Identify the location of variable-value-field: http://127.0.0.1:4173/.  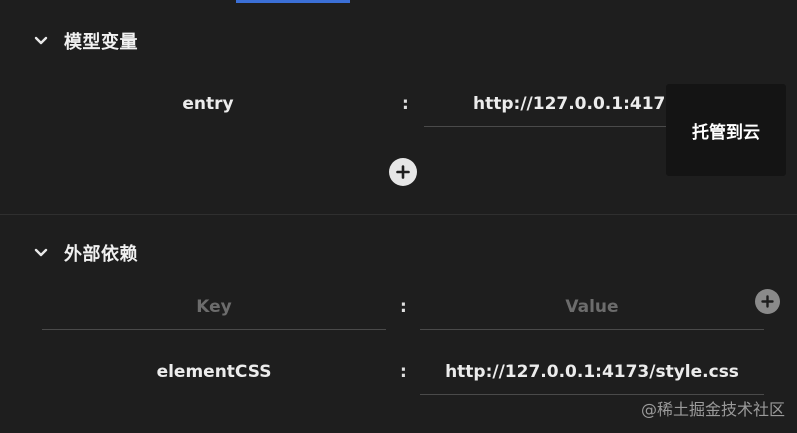
(569, 104).